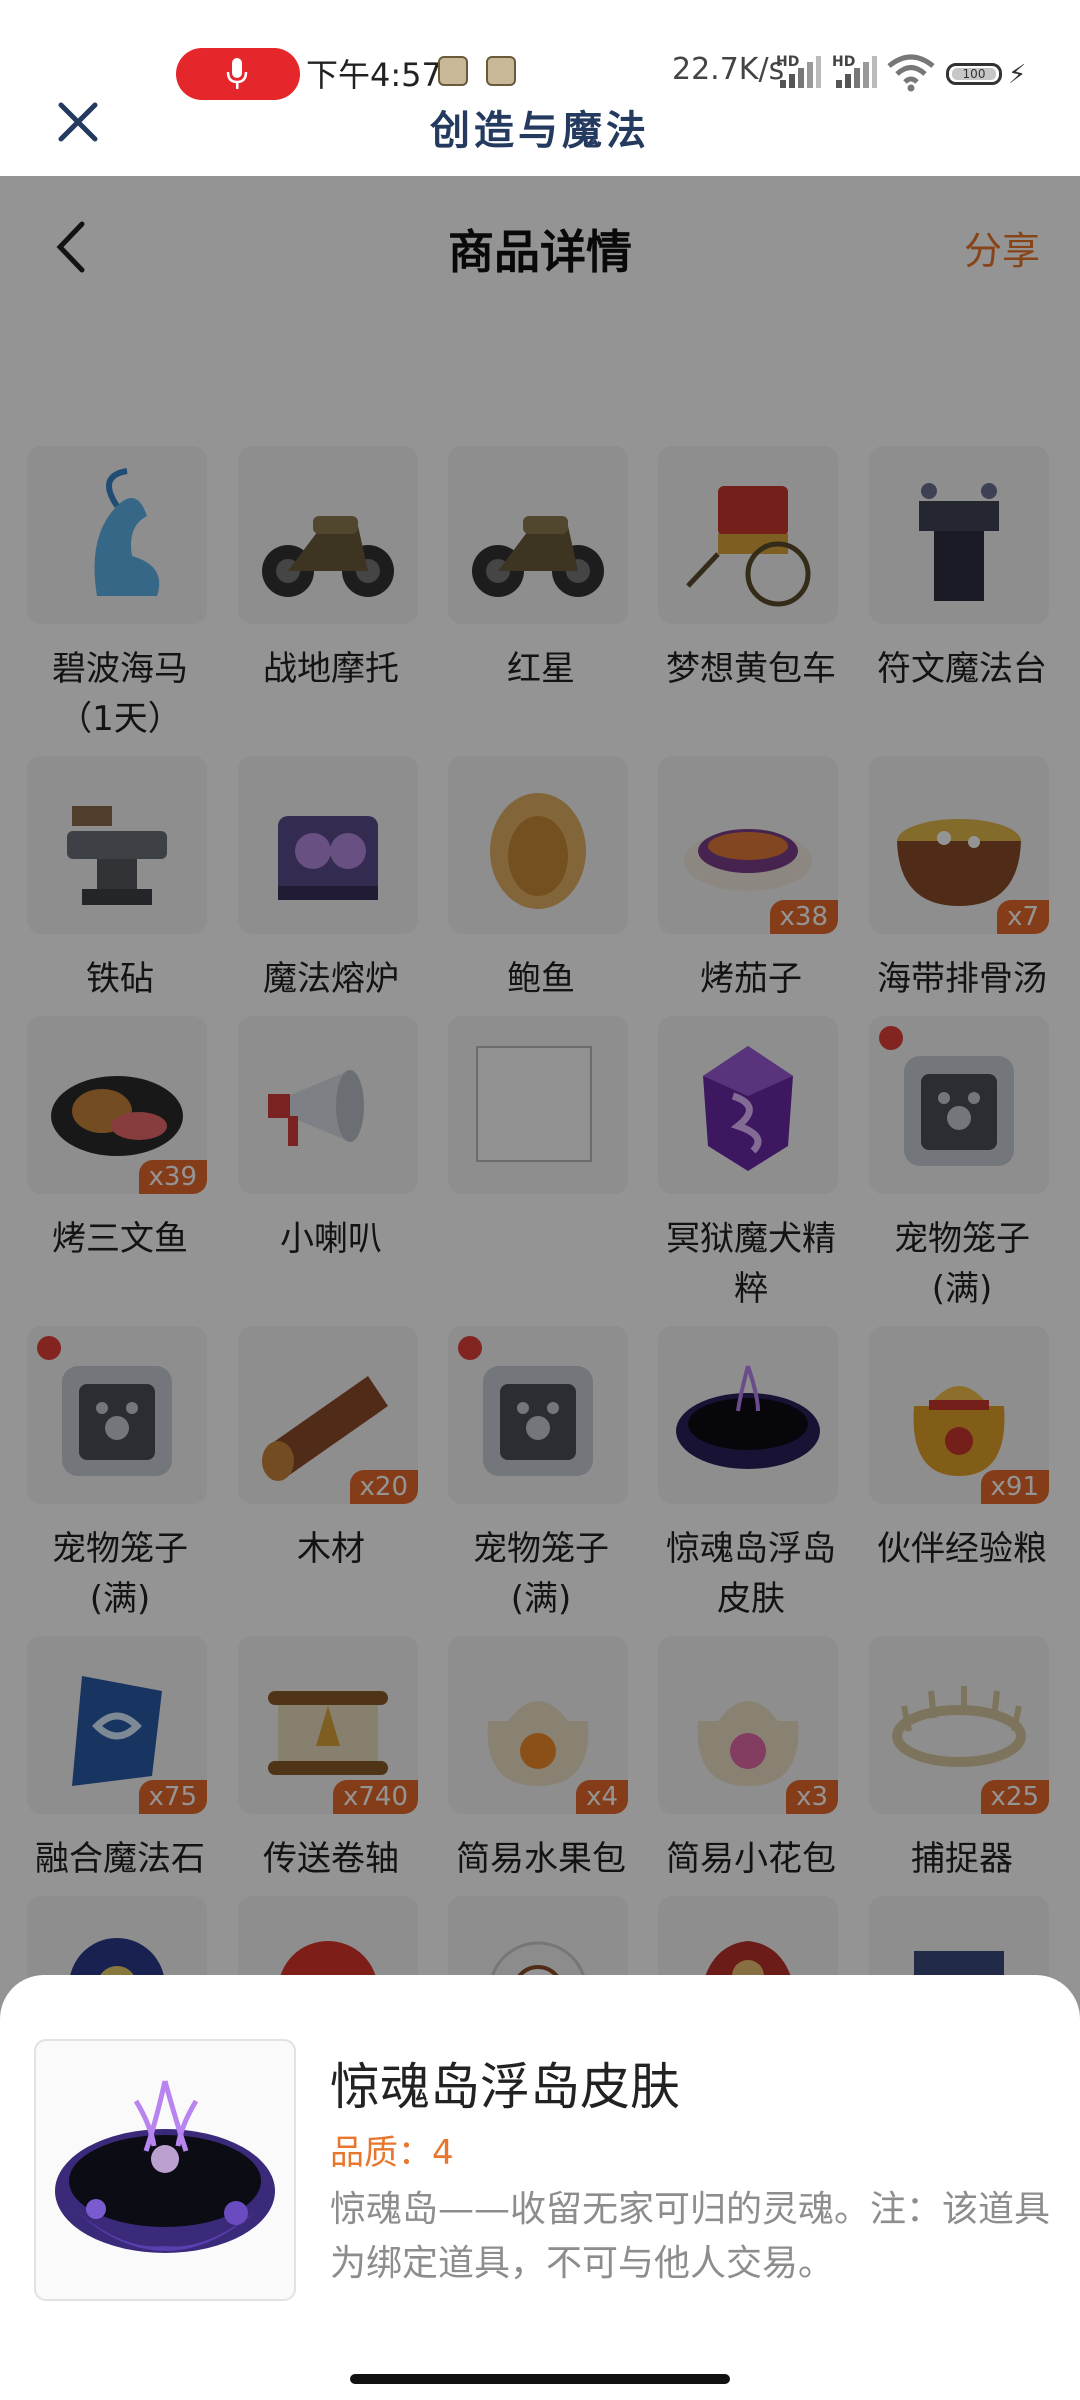  I want to click on item-description: 惊魂岛——收留无家可归的灵魂。注：该道具为绑定道具，不可与他人交易。, so click(690, 2236).